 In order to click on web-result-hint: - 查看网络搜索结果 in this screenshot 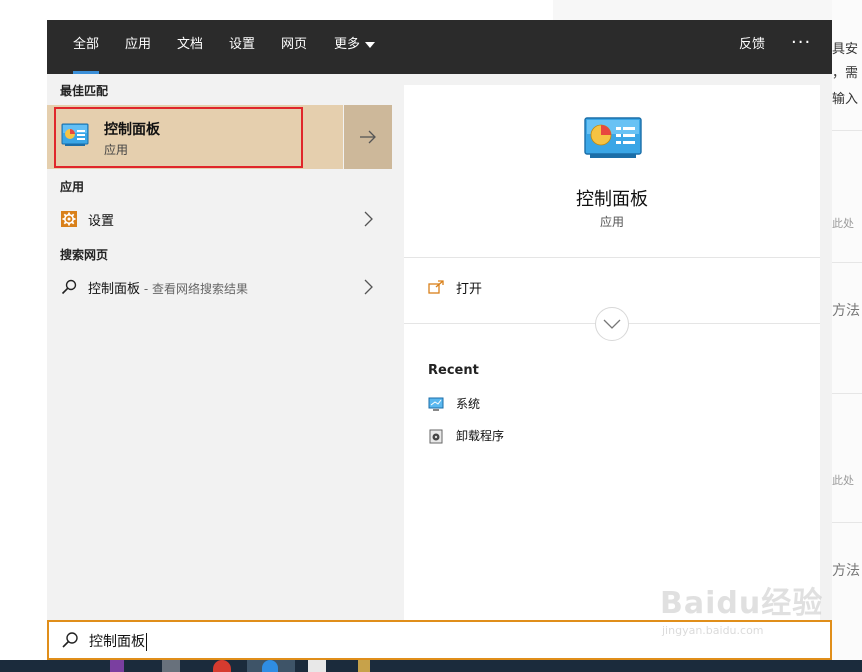, I will do `click(194, 289)`.